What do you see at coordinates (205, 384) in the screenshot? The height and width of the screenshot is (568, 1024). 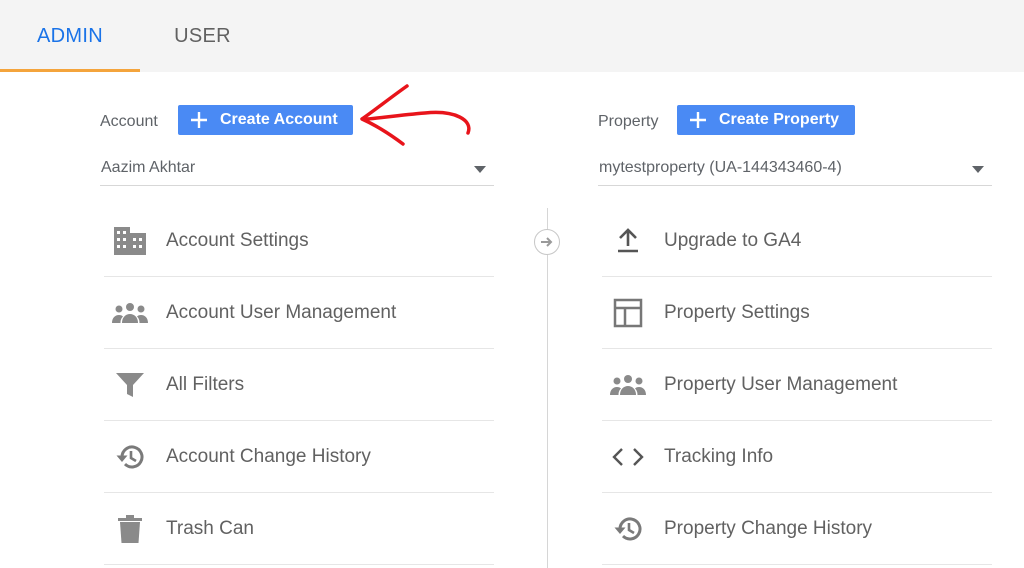 I see `menu-item-label: All Filters` at bounding box center [205, 384].